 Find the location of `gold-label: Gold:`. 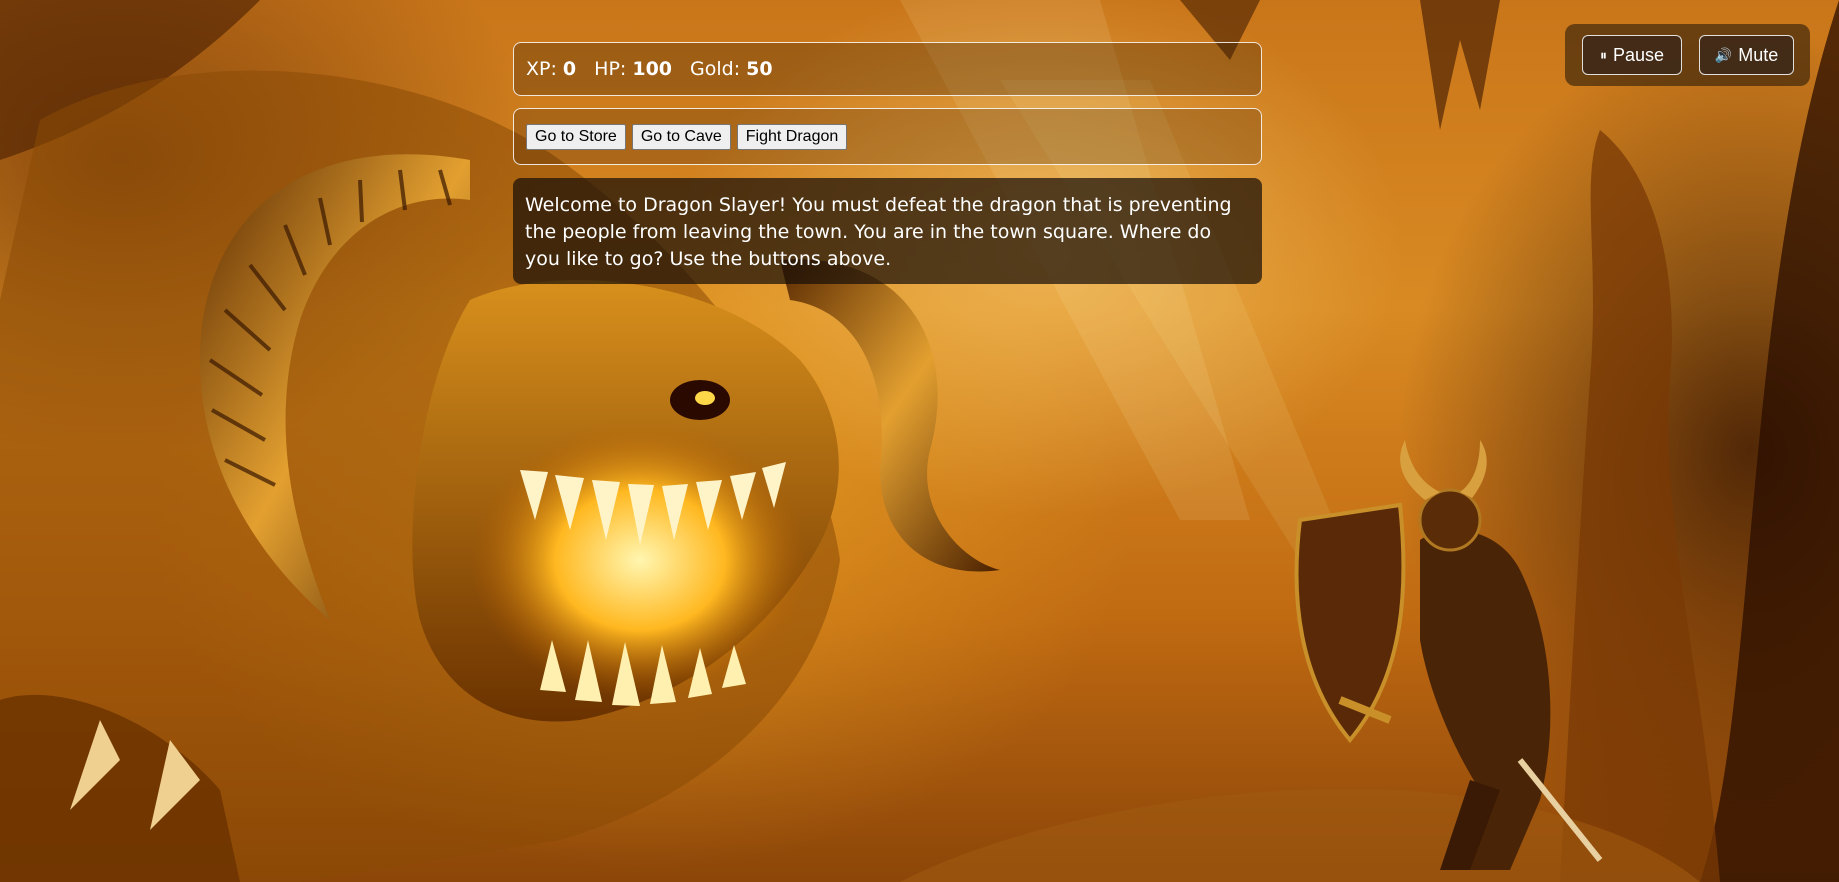

gold-label: Gold: is located at coordinates (715, 69).